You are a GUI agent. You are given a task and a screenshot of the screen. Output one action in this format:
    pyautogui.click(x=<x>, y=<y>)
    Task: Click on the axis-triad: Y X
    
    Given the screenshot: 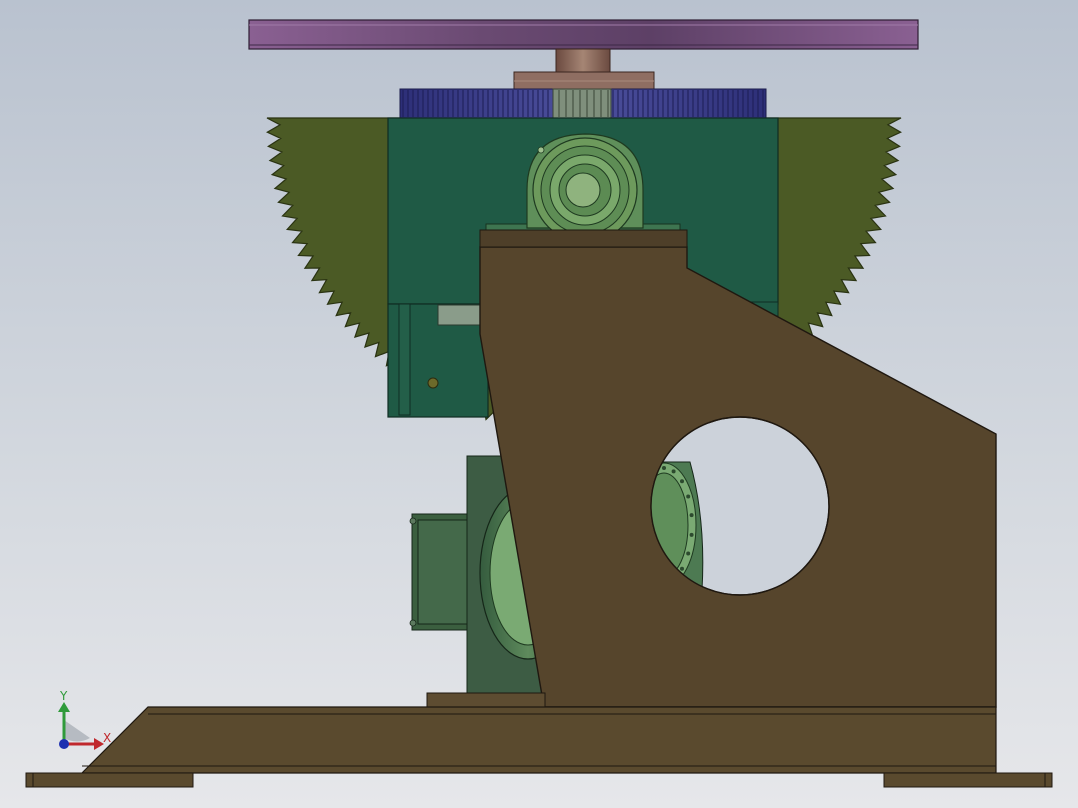 What is the action you would take?
    pyautogui.click(x=84, y=719)
    